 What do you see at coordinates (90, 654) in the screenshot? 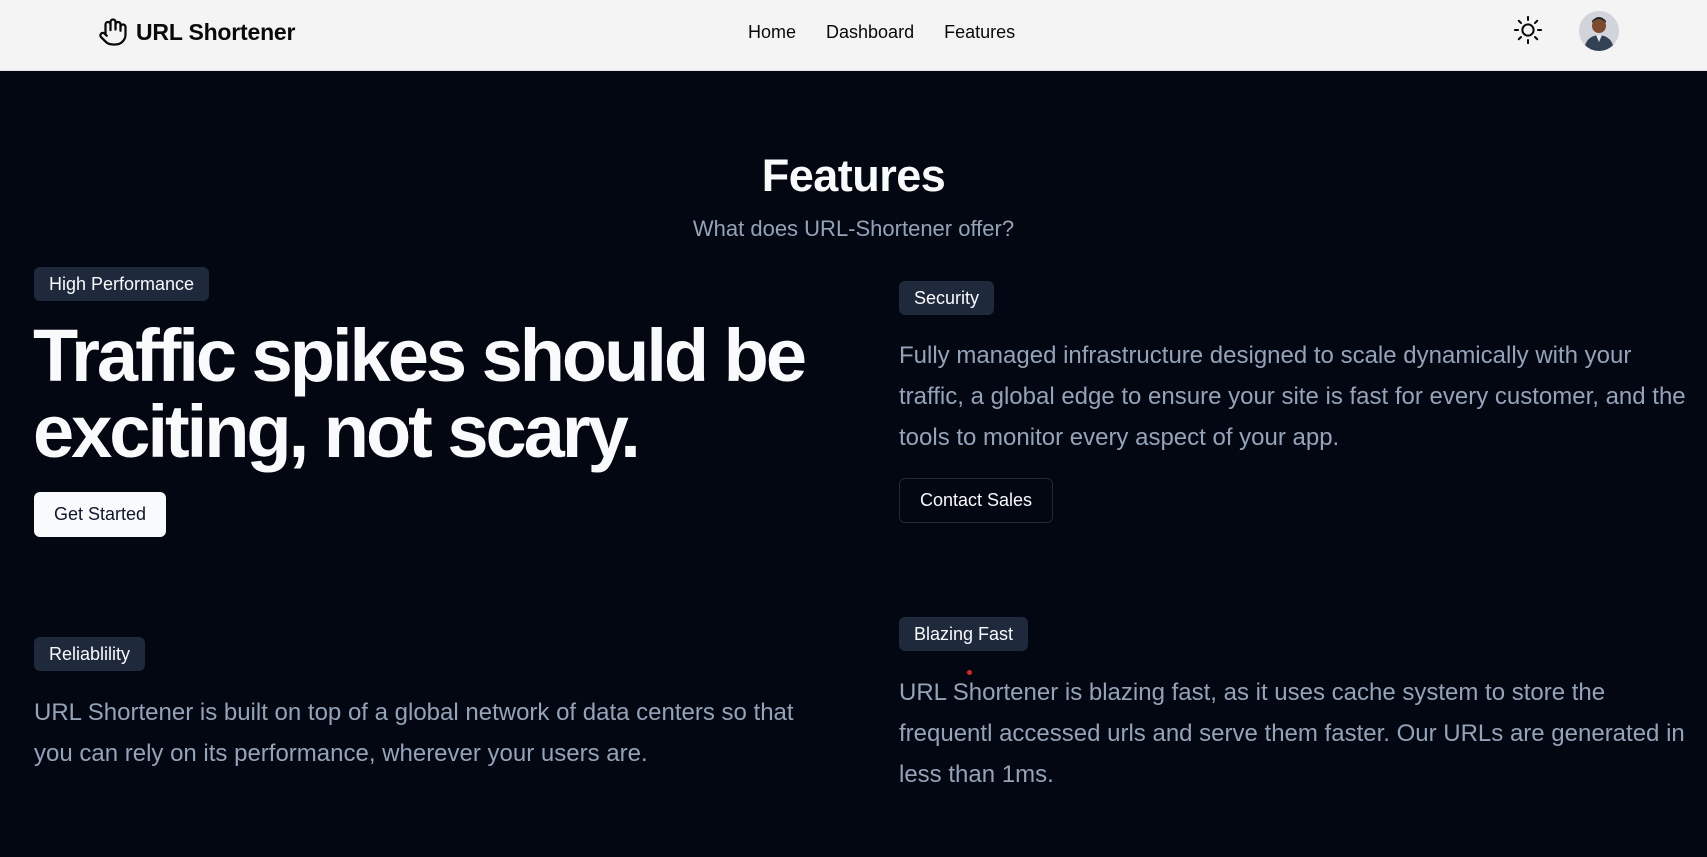
I see `badge-reliability: Reliablility` at bounding box center [90, 654].